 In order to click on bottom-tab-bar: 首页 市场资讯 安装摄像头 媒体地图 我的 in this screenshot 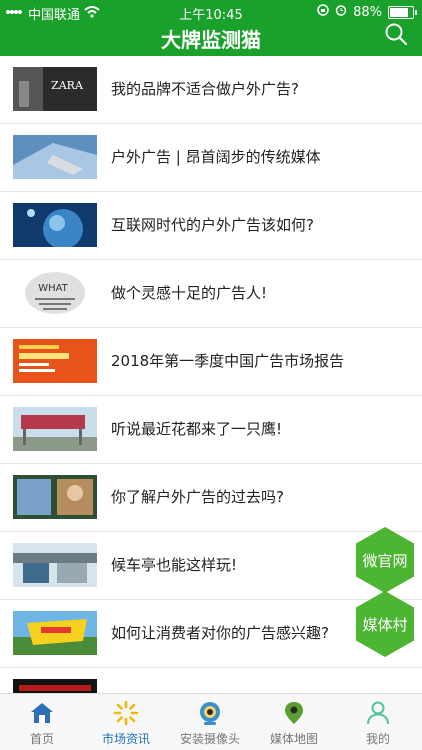, I will do `click(211, 721)`.